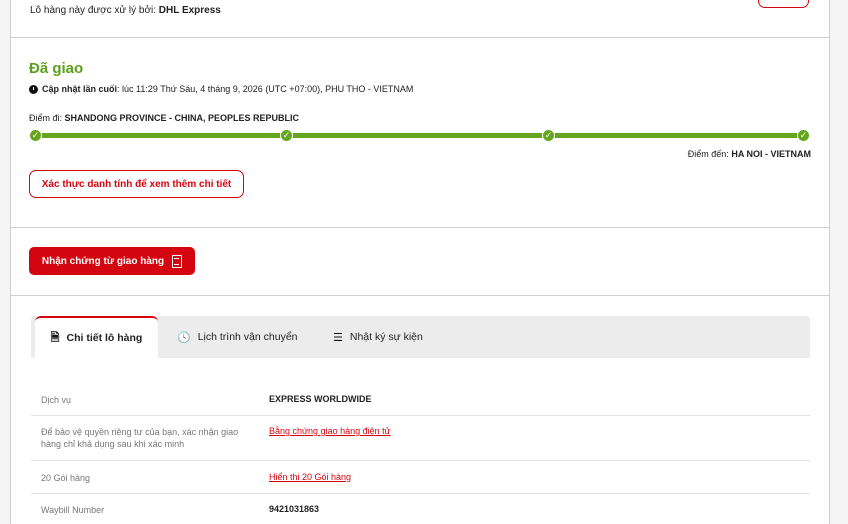 The image size is (848, 524). I want to click on pieces-label: 20 Gói hàng, so click(66, 478).